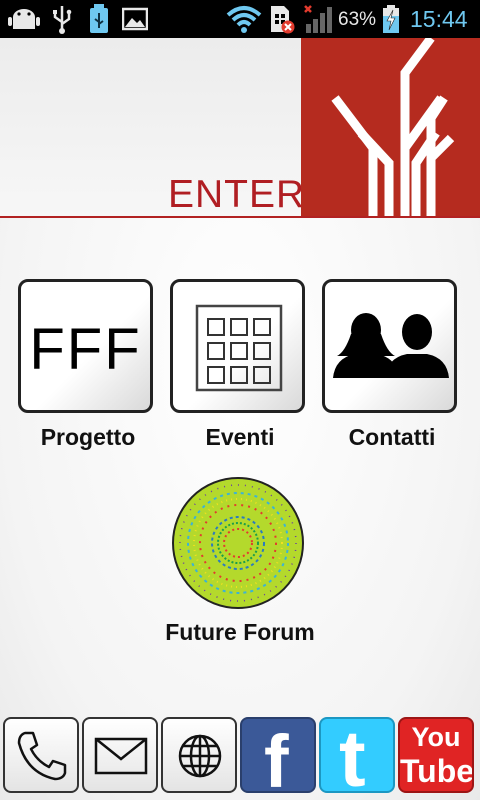 The image size is (480, 800). I want to click on eventi-tile, so click(237, 346).